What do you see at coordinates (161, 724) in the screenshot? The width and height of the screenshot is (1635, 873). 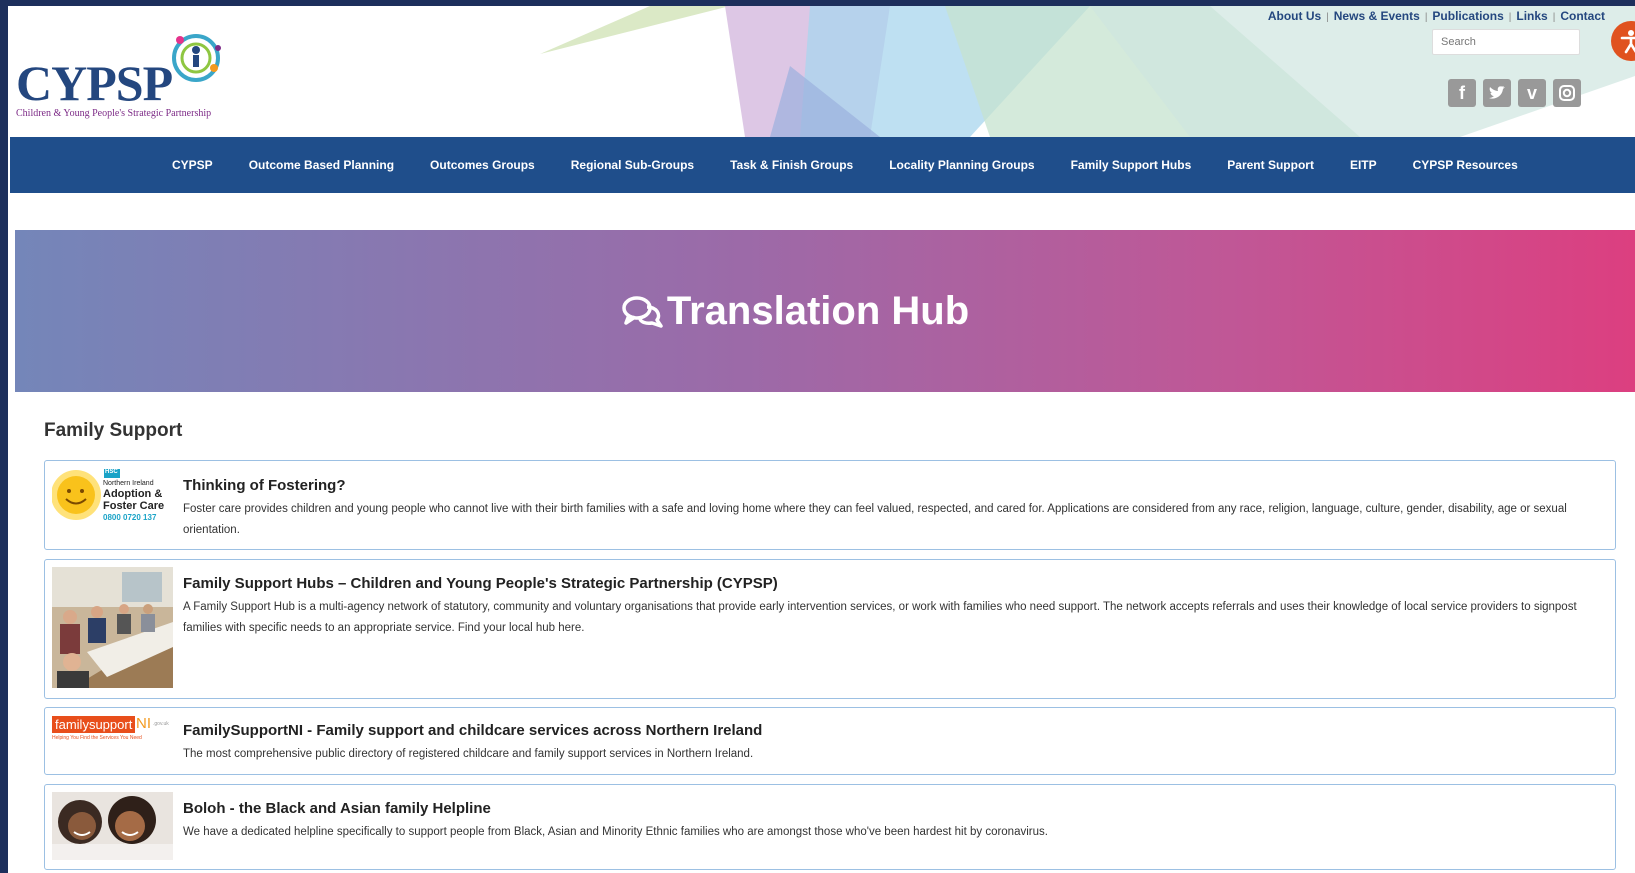 I see `logo-domain: .gov.uk` at bounding box center [161, 724].